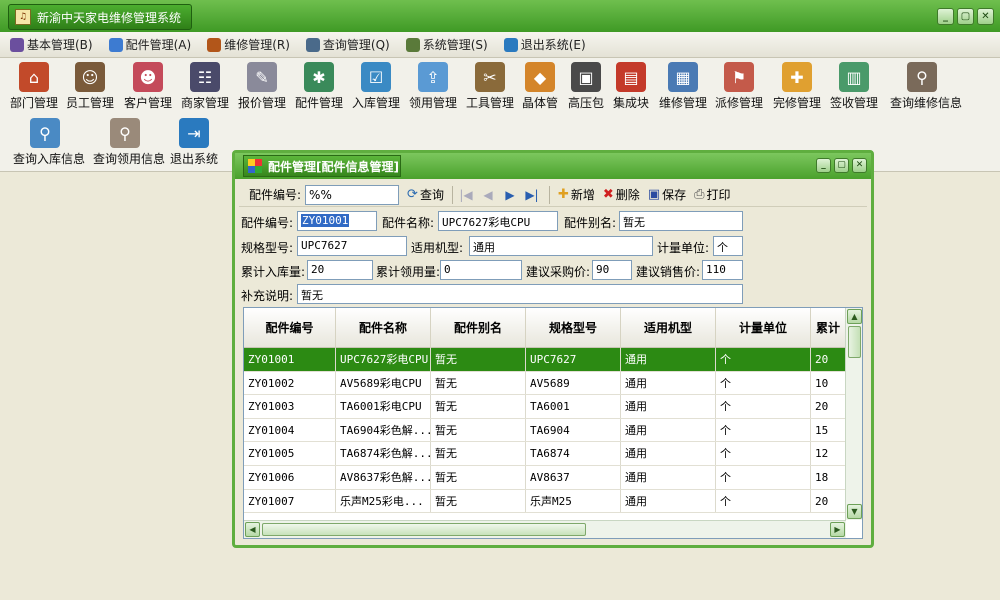  I want to click on table-cell: 15, so click(828, 430).